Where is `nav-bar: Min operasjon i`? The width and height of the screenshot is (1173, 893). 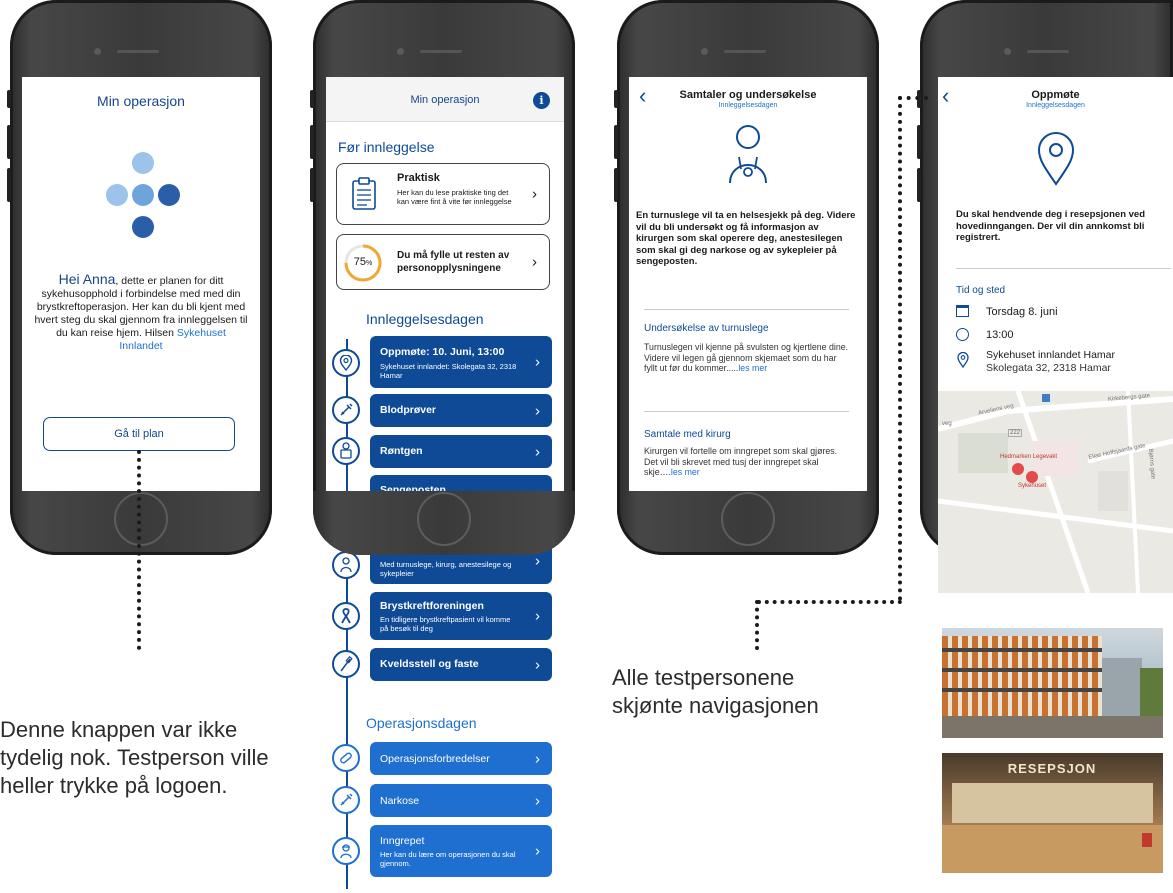 nav-bar: Min operasjon i is located at coordinates (445, 99).